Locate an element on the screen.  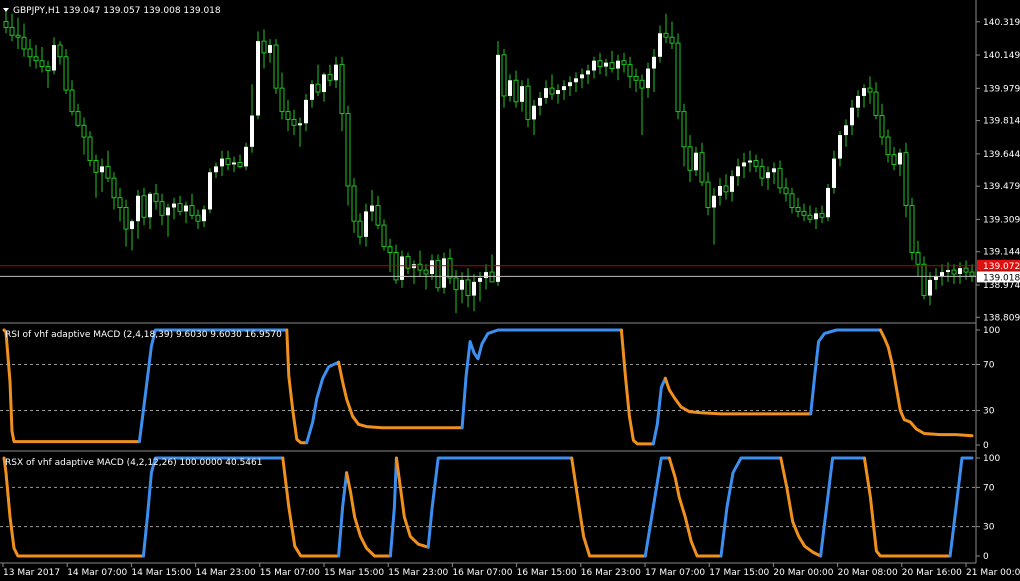
time-tick-label: 16 Mar 15:00 is located at coordinates (547, 573).